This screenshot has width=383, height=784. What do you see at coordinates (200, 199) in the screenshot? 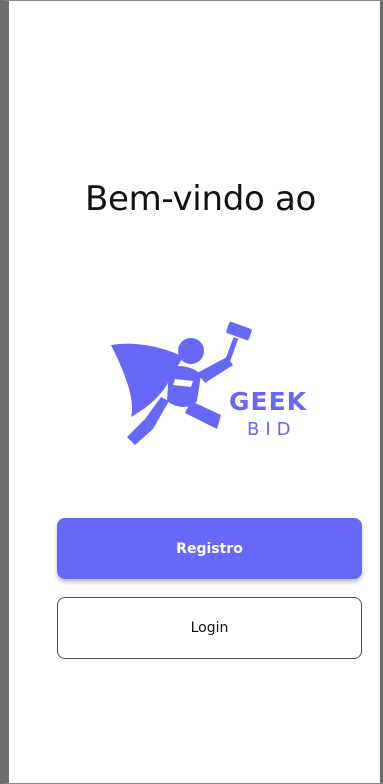
I see `welcome-title: Bem-vindo ao` at bounding box center [200, 199].